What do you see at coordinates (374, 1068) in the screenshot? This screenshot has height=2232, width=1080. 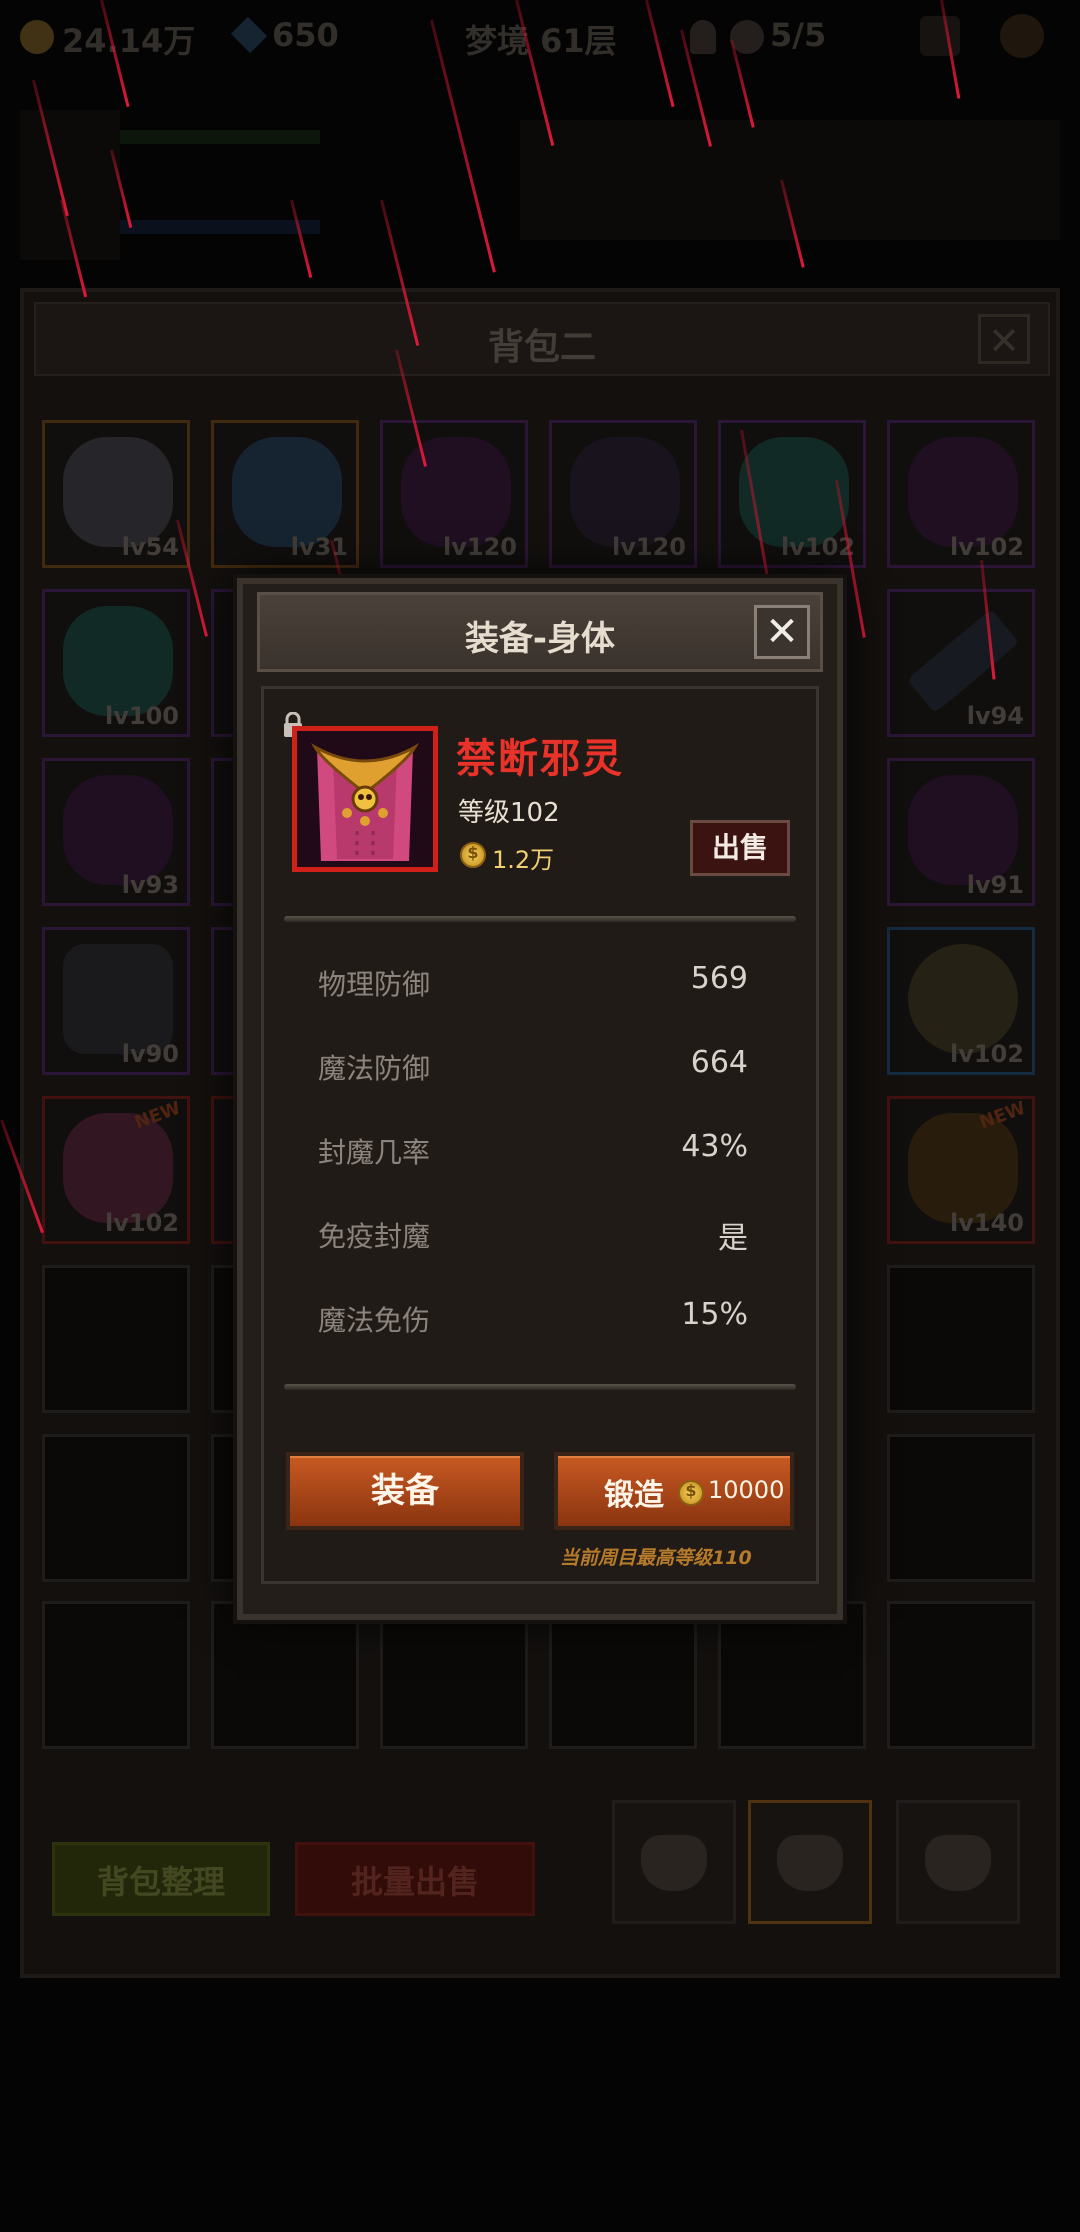 I see `stat-label: 魔法防御` at bounding box center [374, 1068].